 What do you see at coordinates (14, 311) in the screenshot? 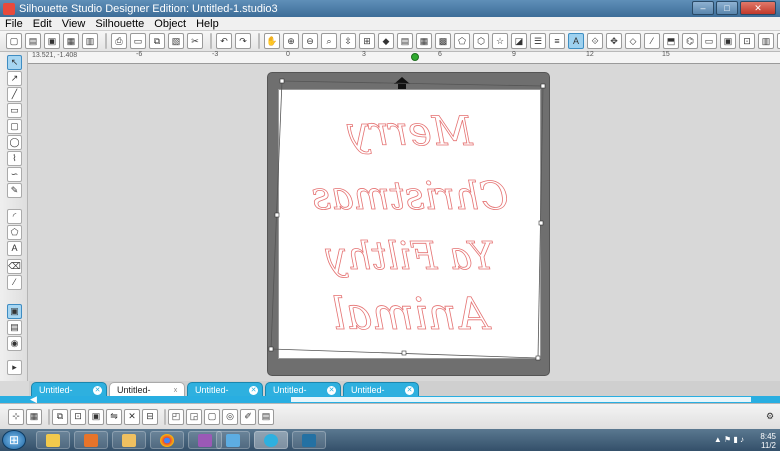
I see `design-view-icon: ▣` at bounding box center [14, 311].